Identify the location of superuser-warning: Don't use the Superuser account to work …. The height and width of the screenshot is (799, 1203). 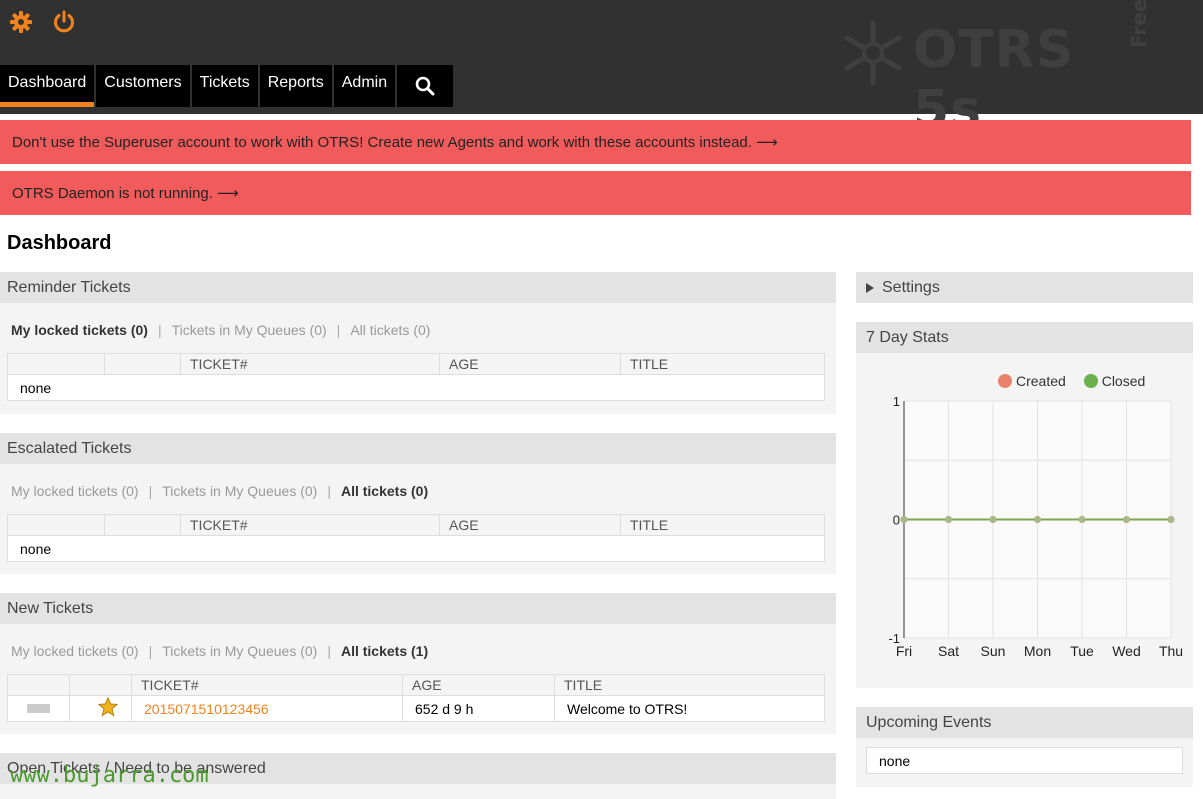
(595, 142).